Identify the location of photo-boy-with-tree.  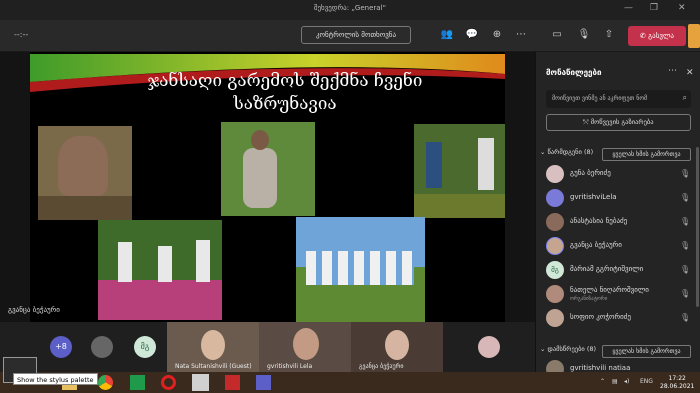
(268, 169).